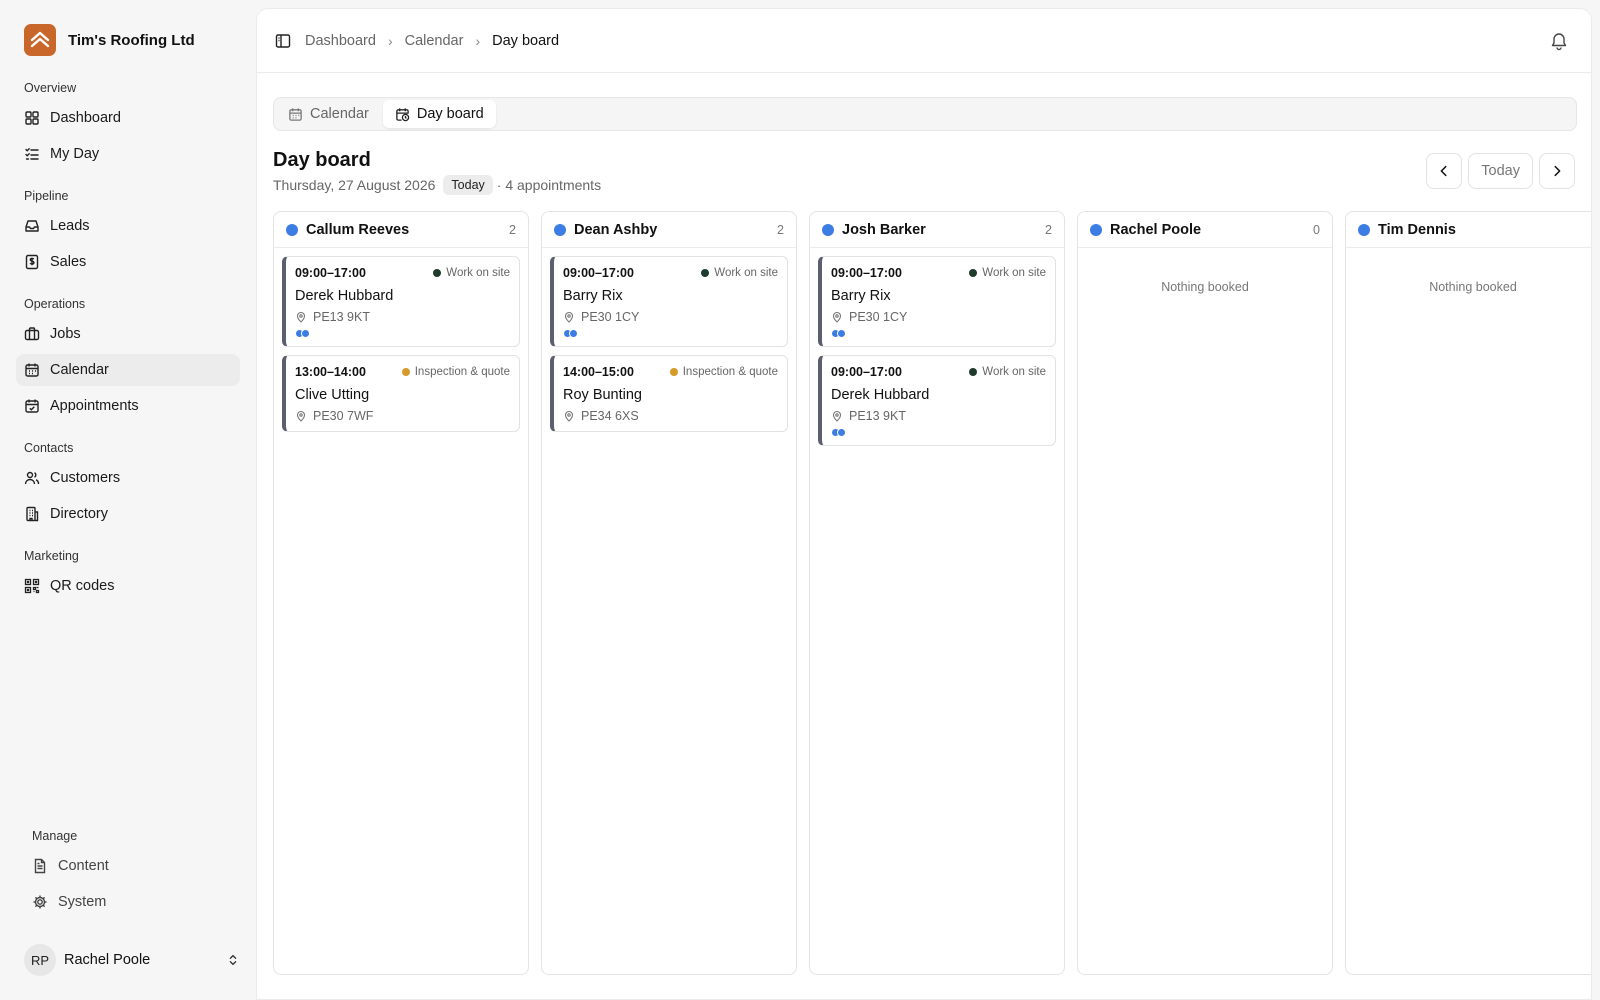  I want to click on sidebar-item-customers: Customers, so click(128, 478).